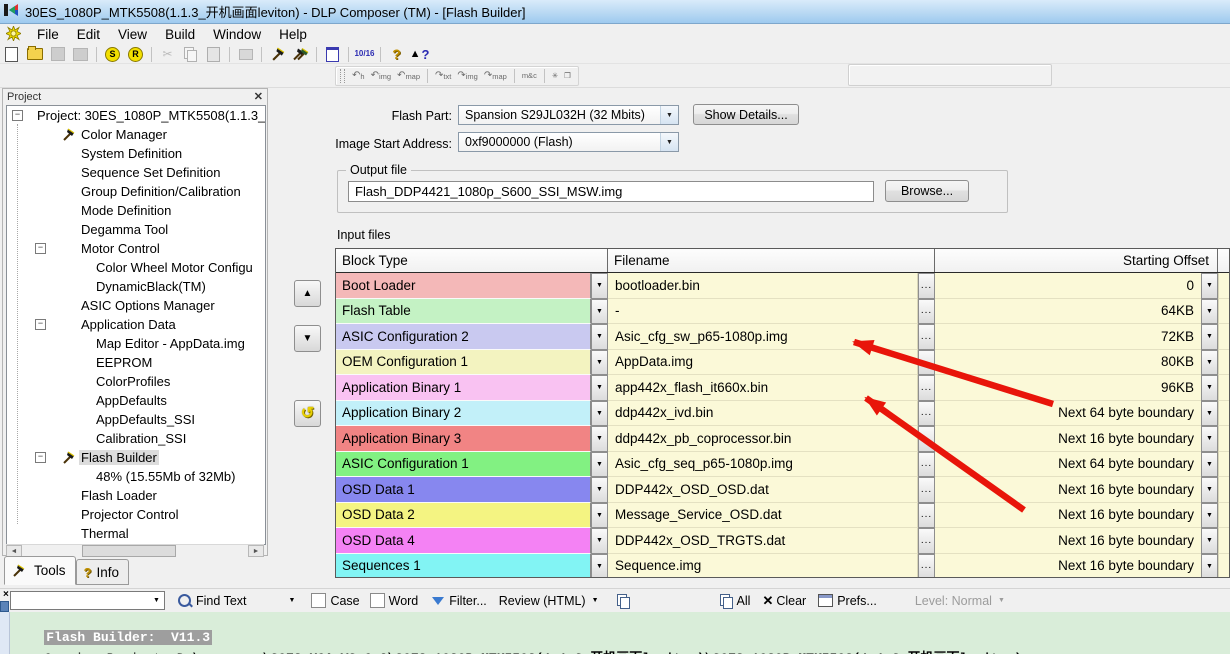  Describe the element at coordinates (1001, 600) in the screenshot. I see `level-dropdown-icon: ▼` at that location.